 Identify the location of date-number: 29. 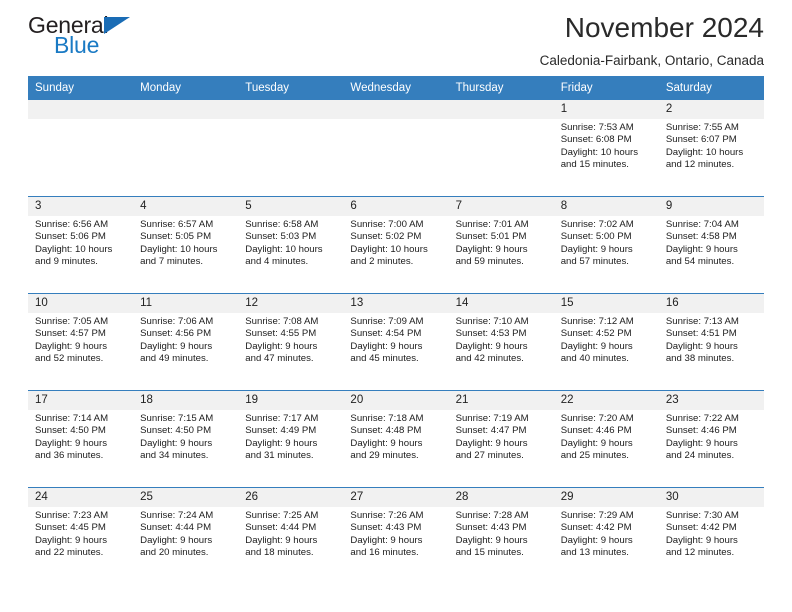
(606, 497).